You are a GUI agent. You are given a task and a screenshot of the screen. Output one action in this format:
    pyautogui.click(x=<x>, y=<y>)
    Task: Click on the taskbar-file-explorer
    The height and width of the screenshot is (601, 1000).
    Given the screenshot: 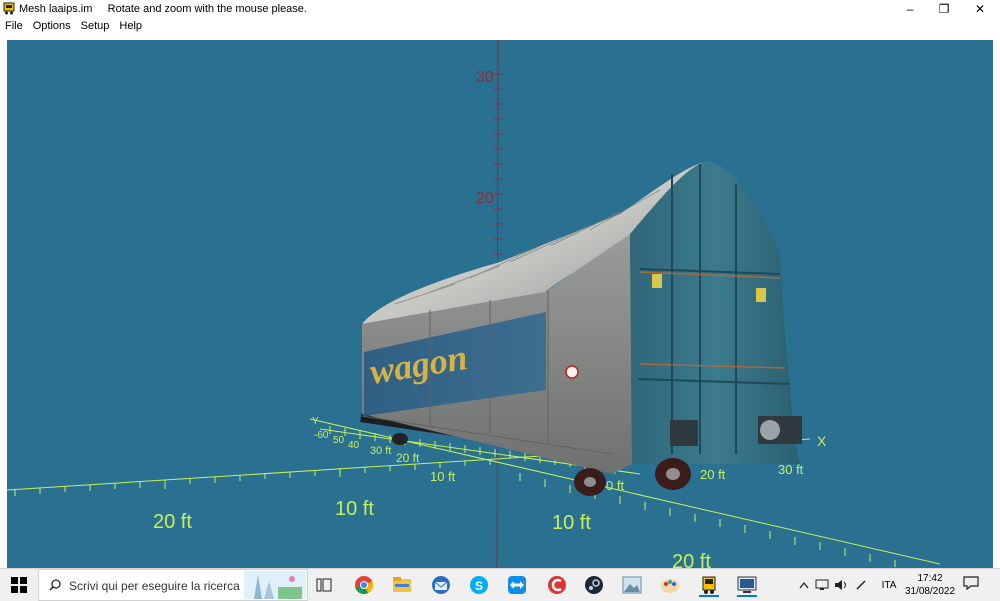 What is the action you would take?
    pyautogui.click(x=402, y=585)
    